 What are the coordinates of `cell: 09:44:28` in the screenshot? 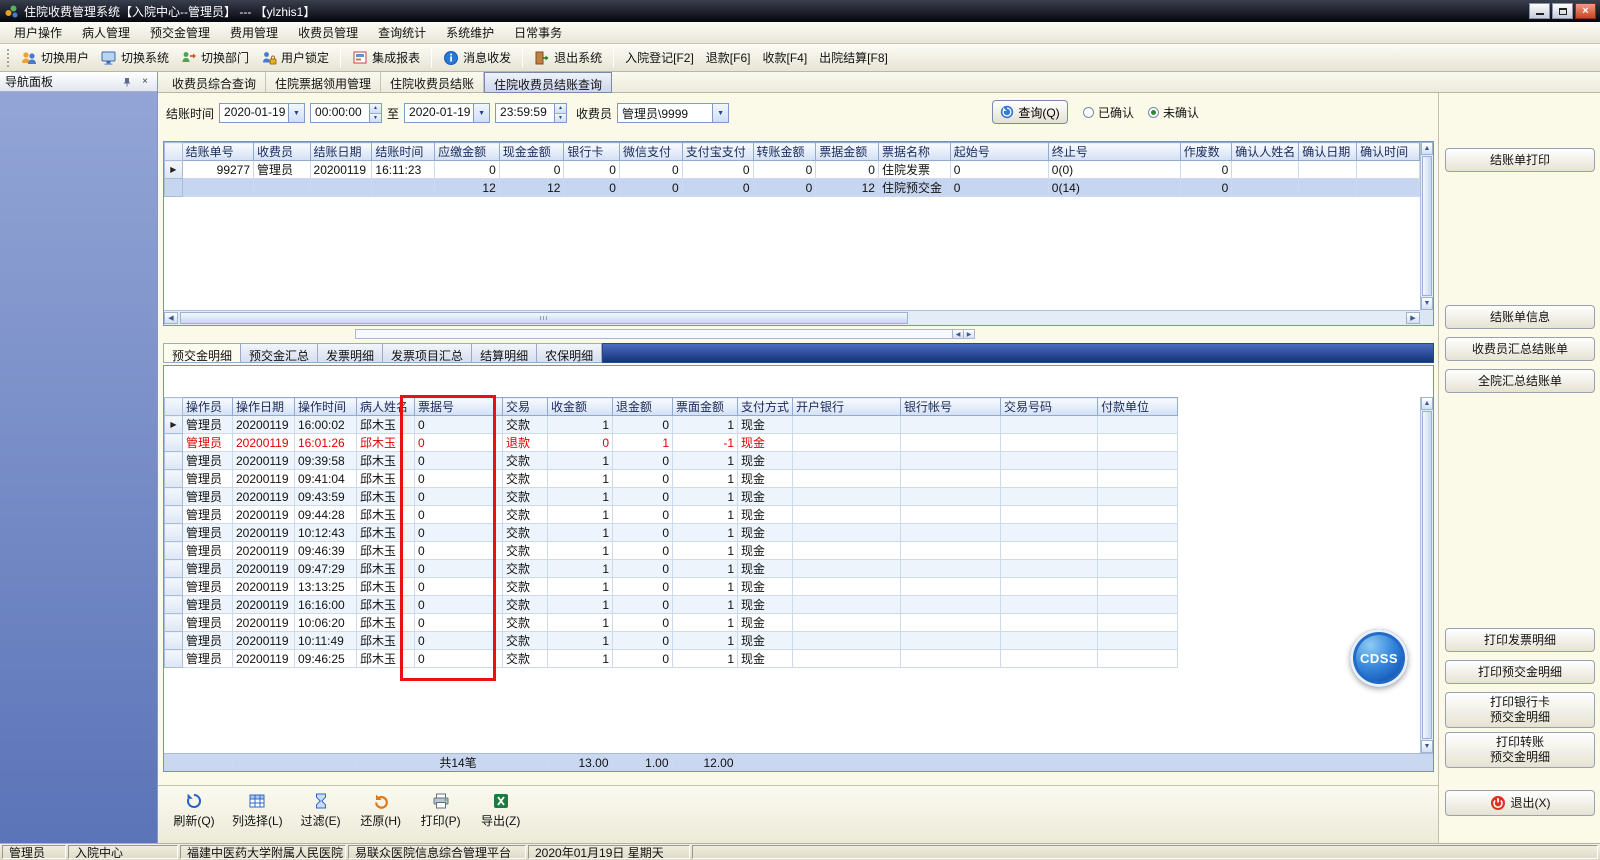 It's located at (325, 514).